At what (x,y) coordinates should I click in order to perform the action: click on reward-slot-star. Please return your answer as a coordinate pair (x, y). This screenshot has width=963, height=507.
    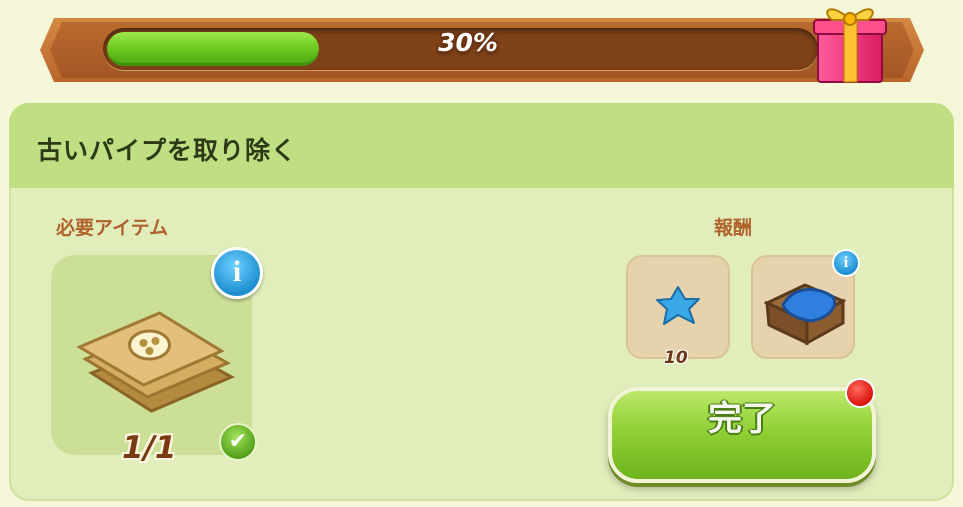
    Looking at the image, I should click on (678, 307).